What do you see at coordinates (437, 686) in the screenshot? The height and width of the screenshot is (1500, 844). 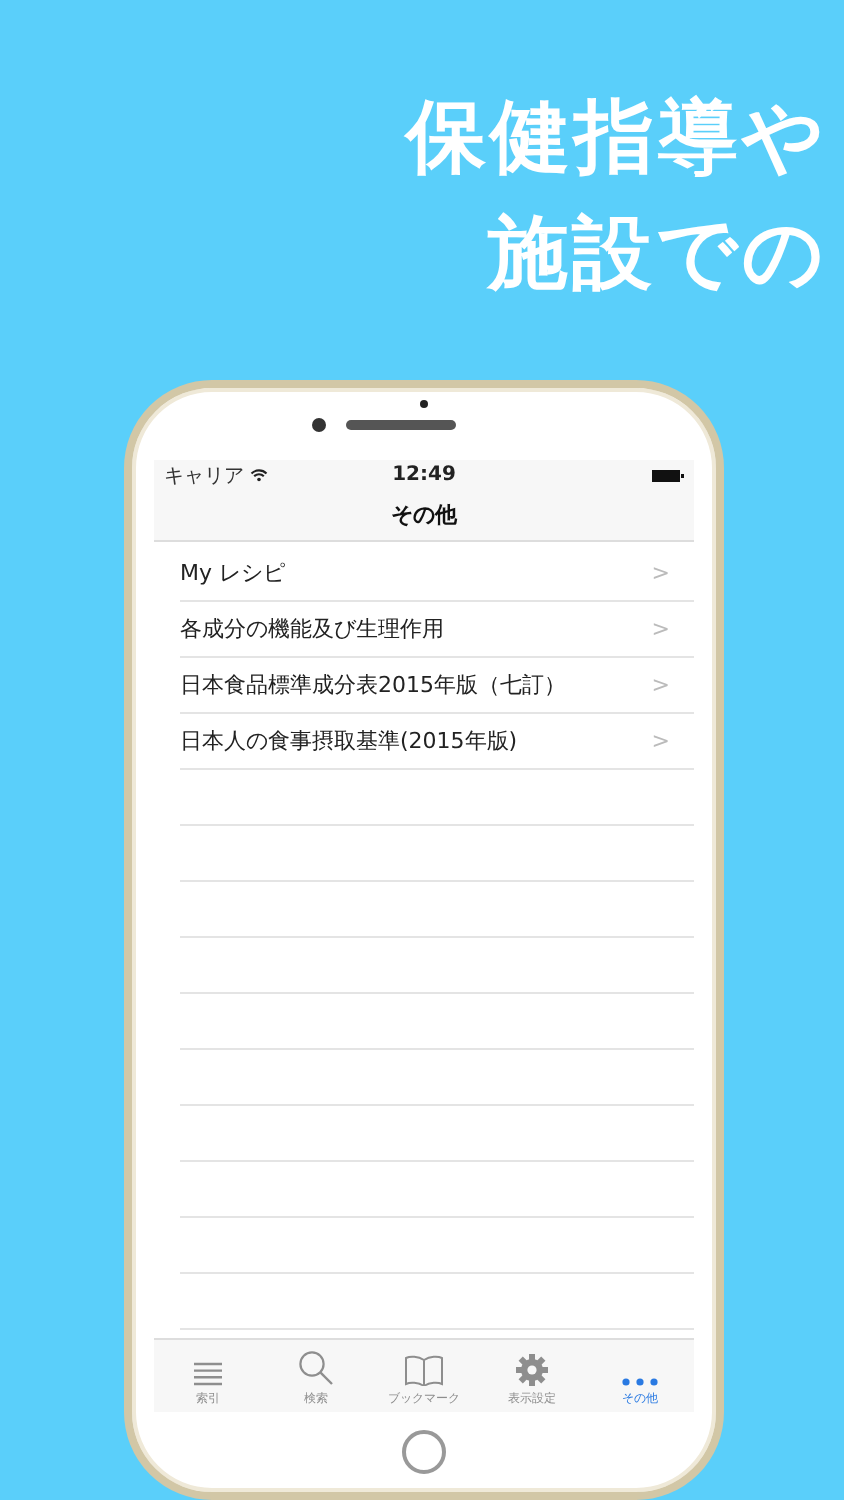 I see `menu-item: 日本食品標準成分表2015年版（七訂） >` at bounding box center [437, 686].